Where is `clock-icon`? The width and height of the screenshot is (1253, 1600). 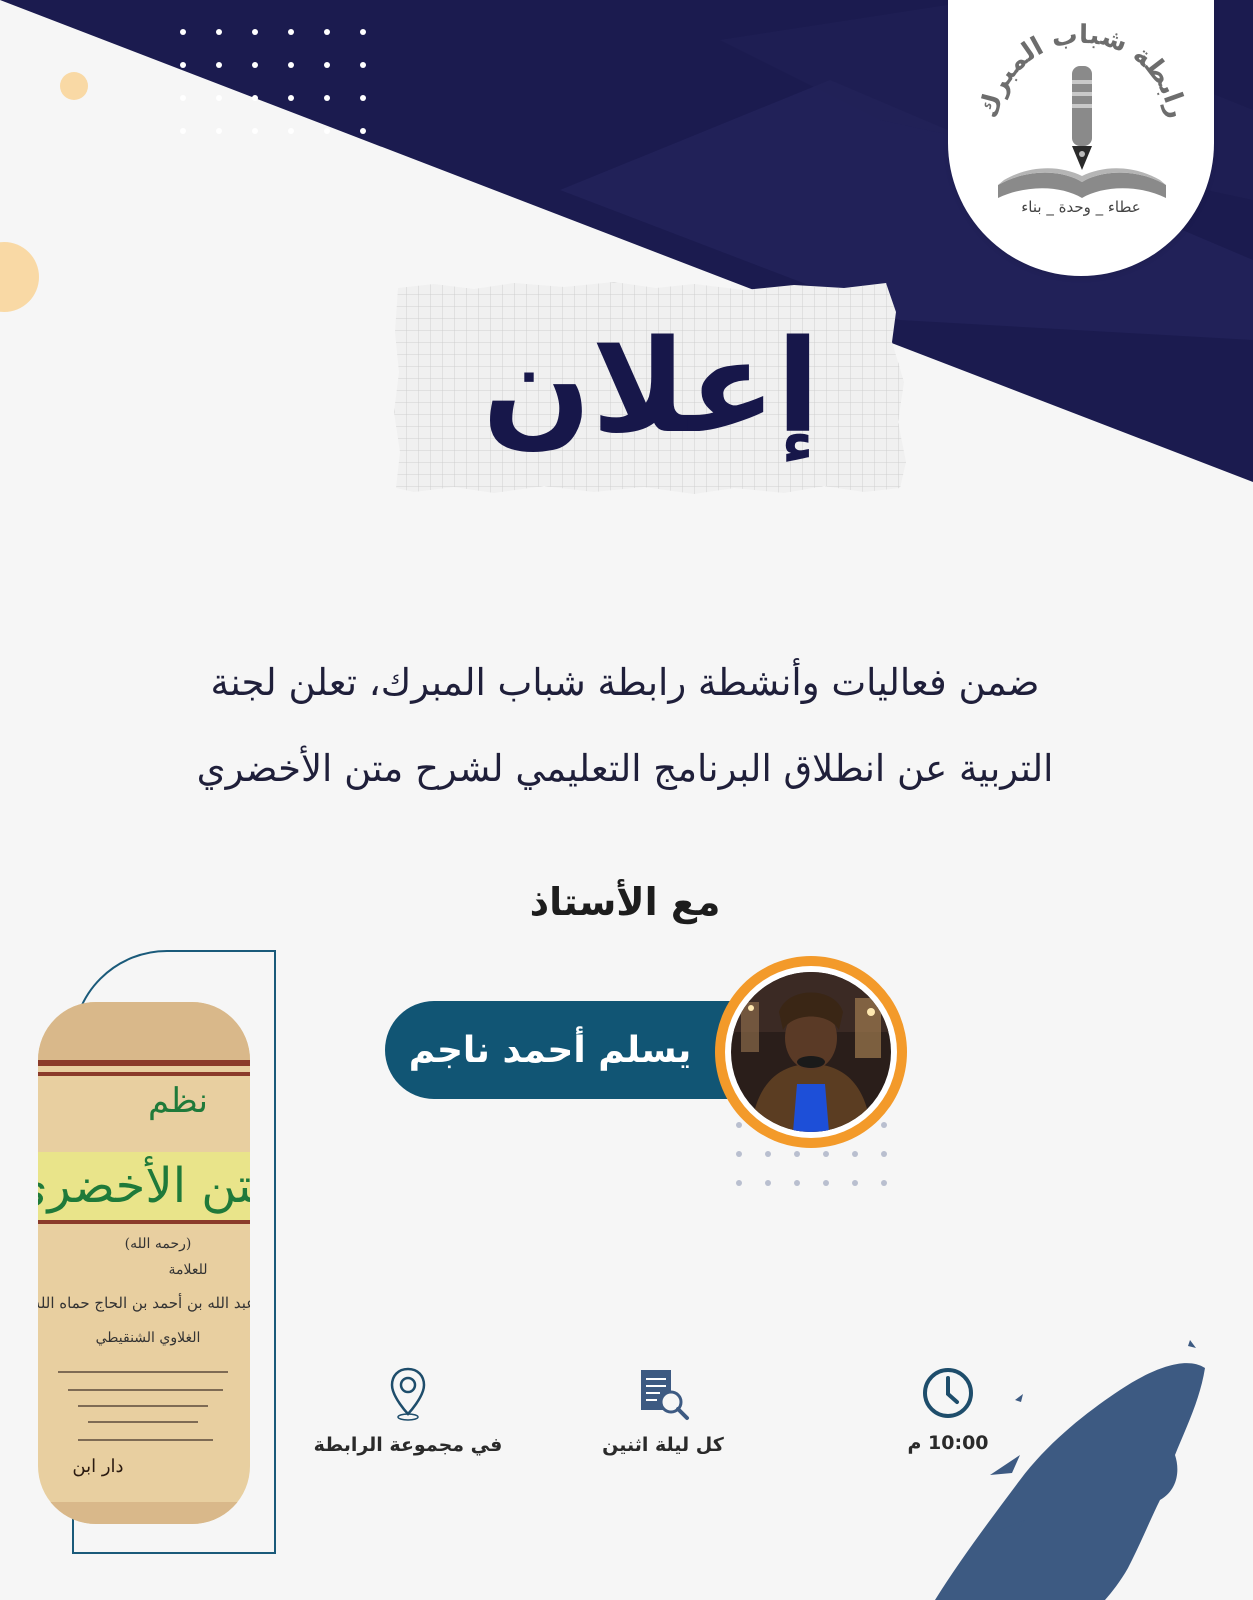 clock-icon is located at coordinates (948, 1393).